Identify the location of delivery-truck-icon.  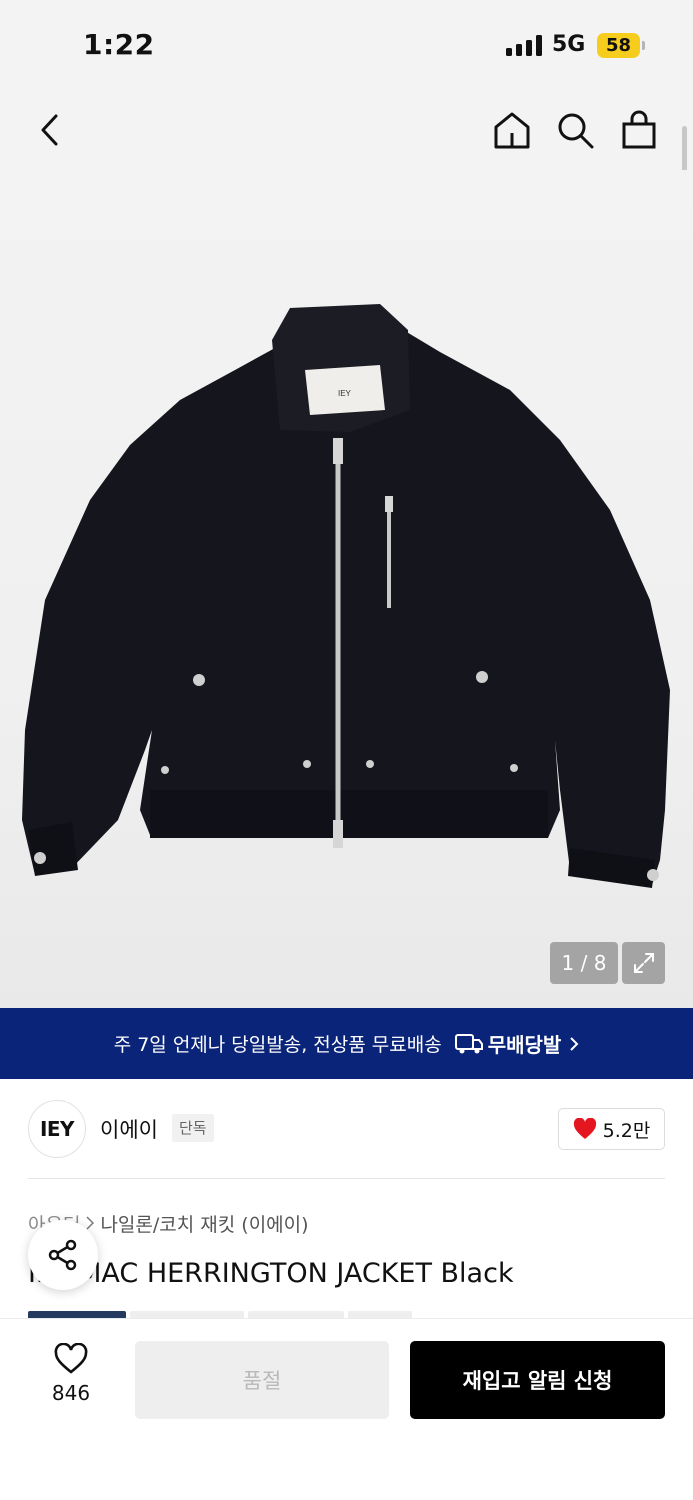
(469, 1044).